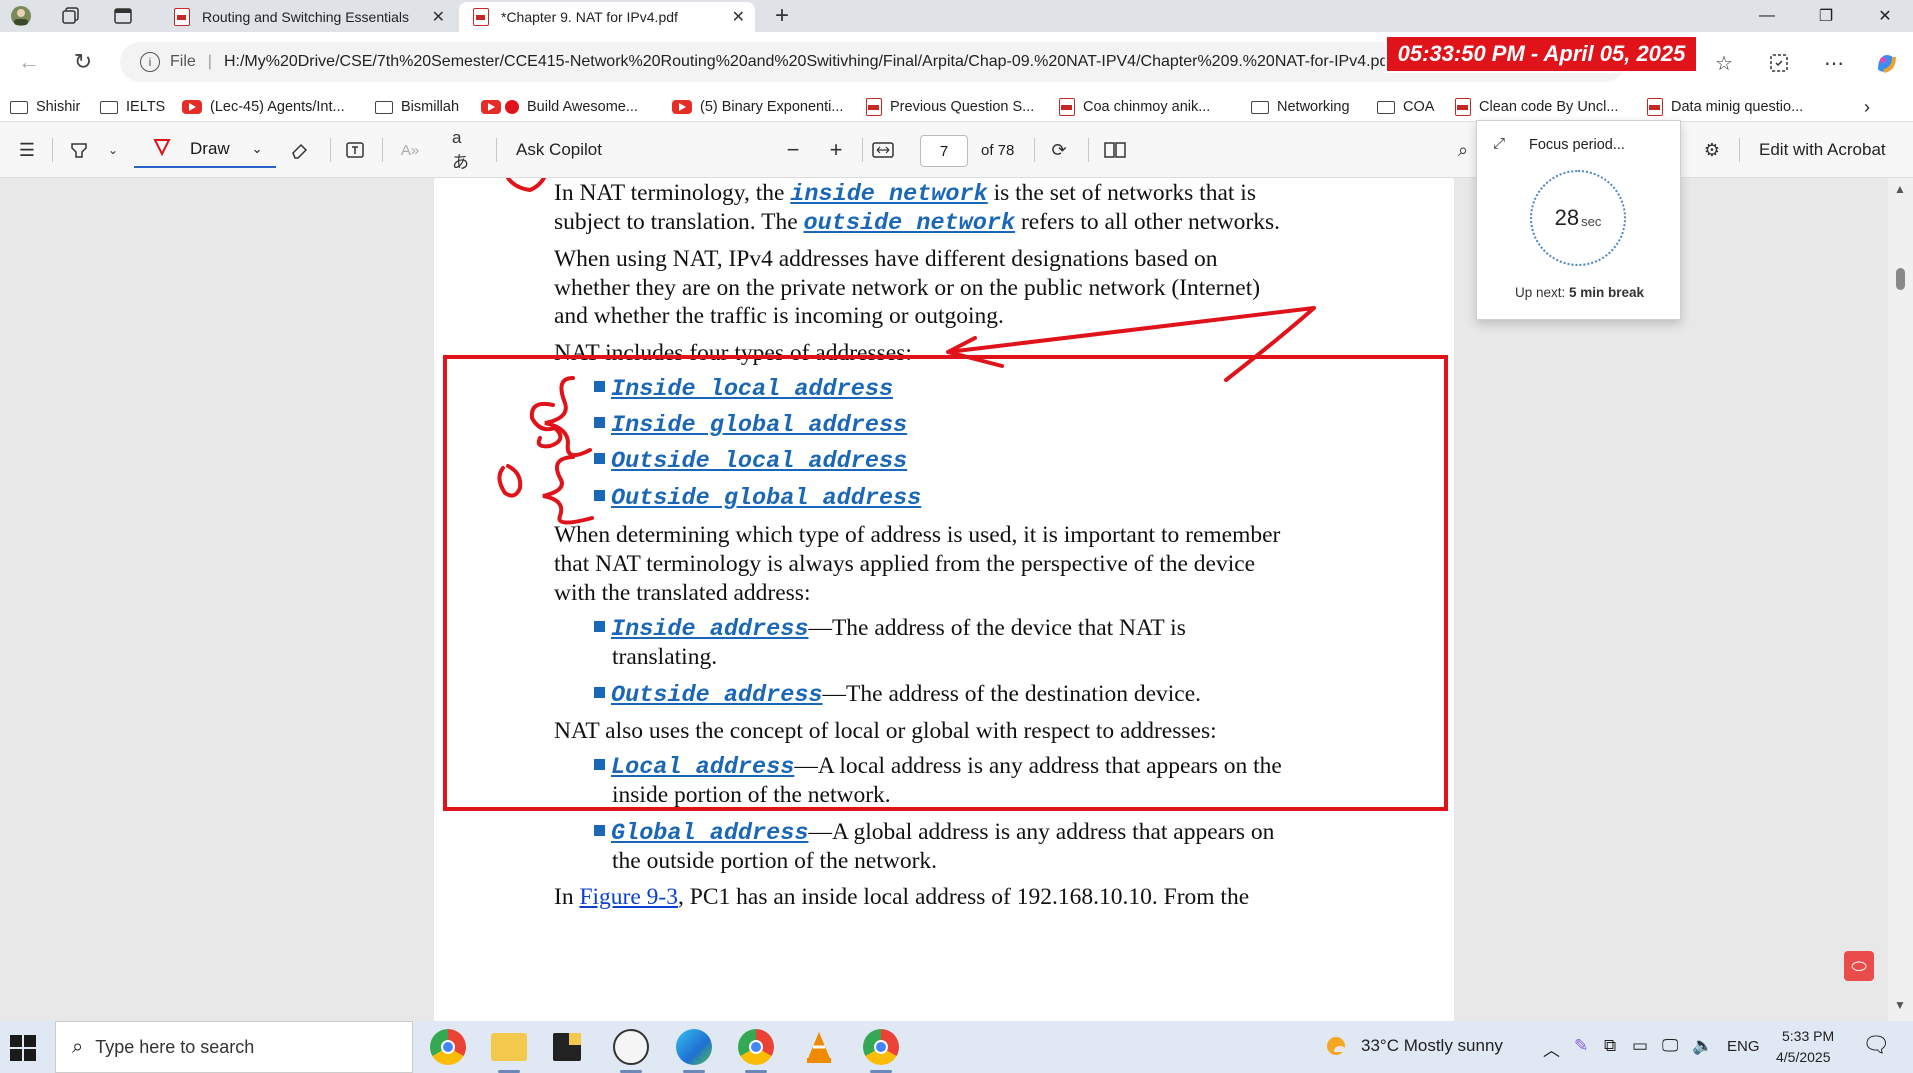 The height and width of the screenshot is (1073, 1913). I want to click on zoom-in-icon: +, so click(836, 149).